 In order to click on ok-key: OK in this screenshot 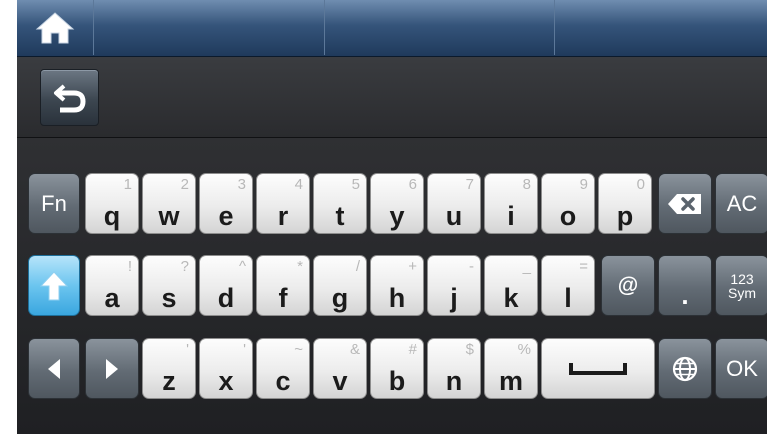, I will do `click(741, 368)`.